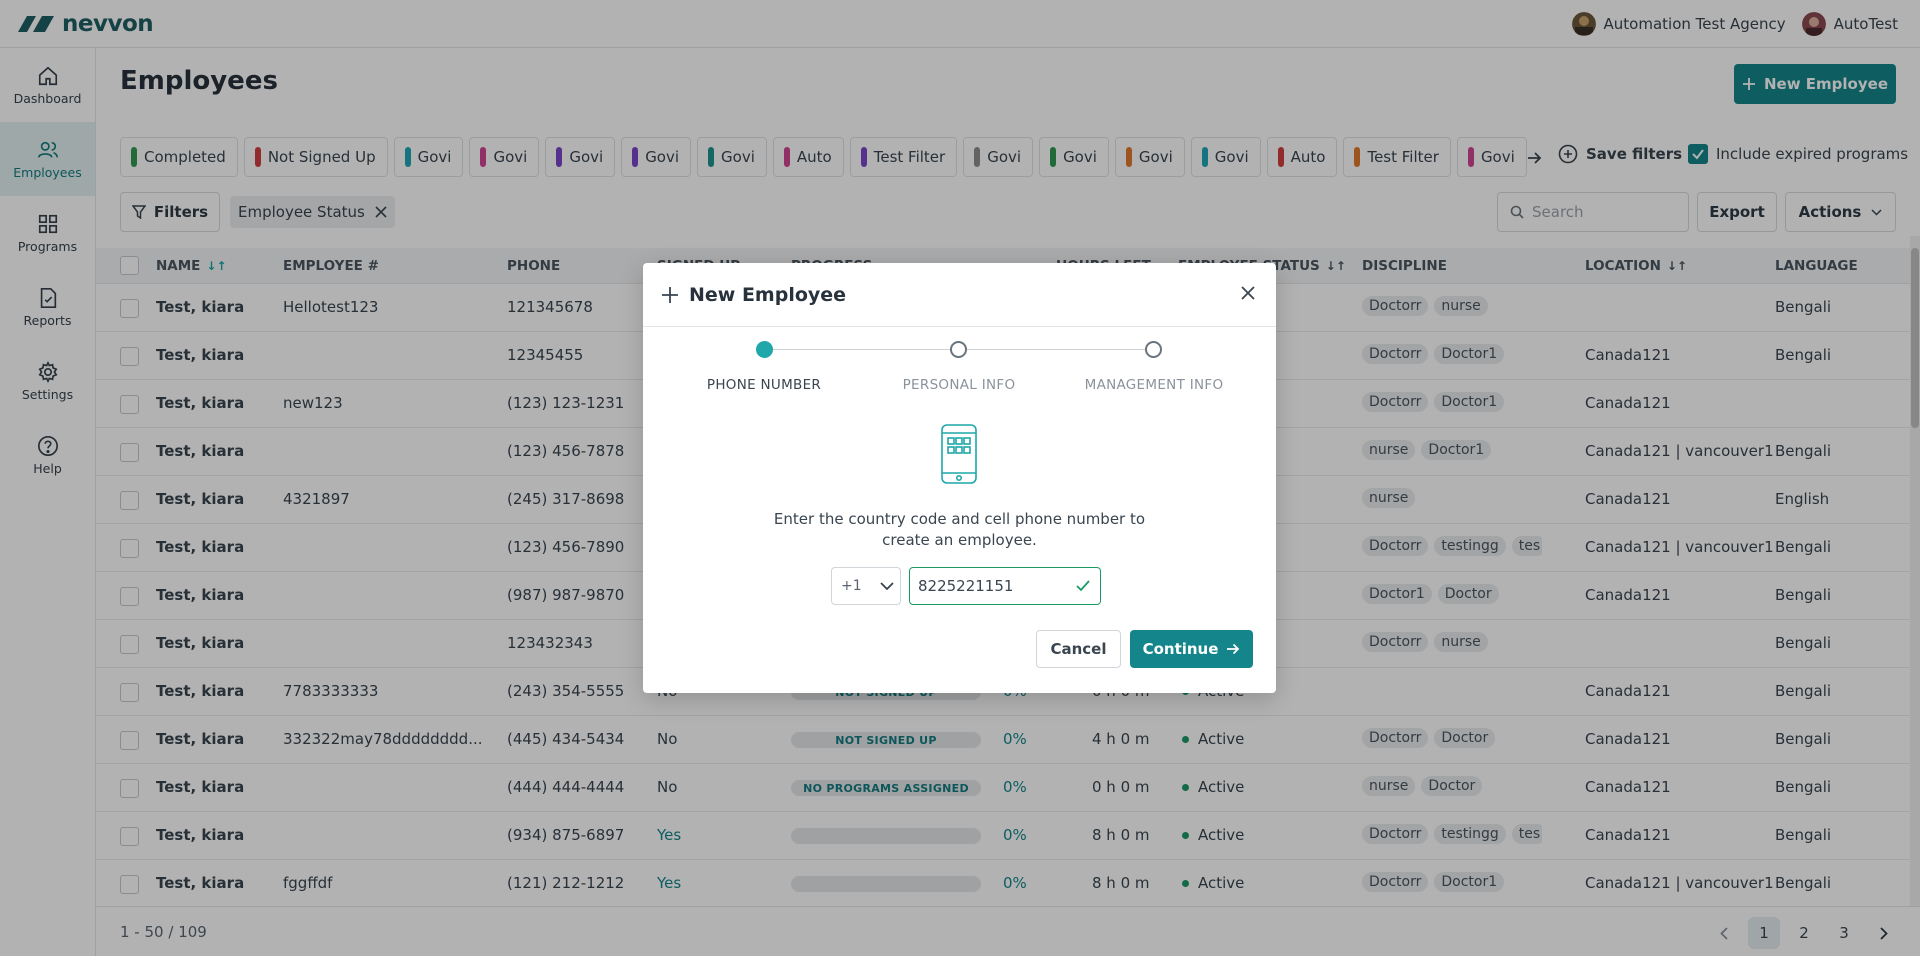  What do you see at coordinates (1233, 649) in the screenshot?
I see `arrow-right-icon` at bounding box center [1233, 649].